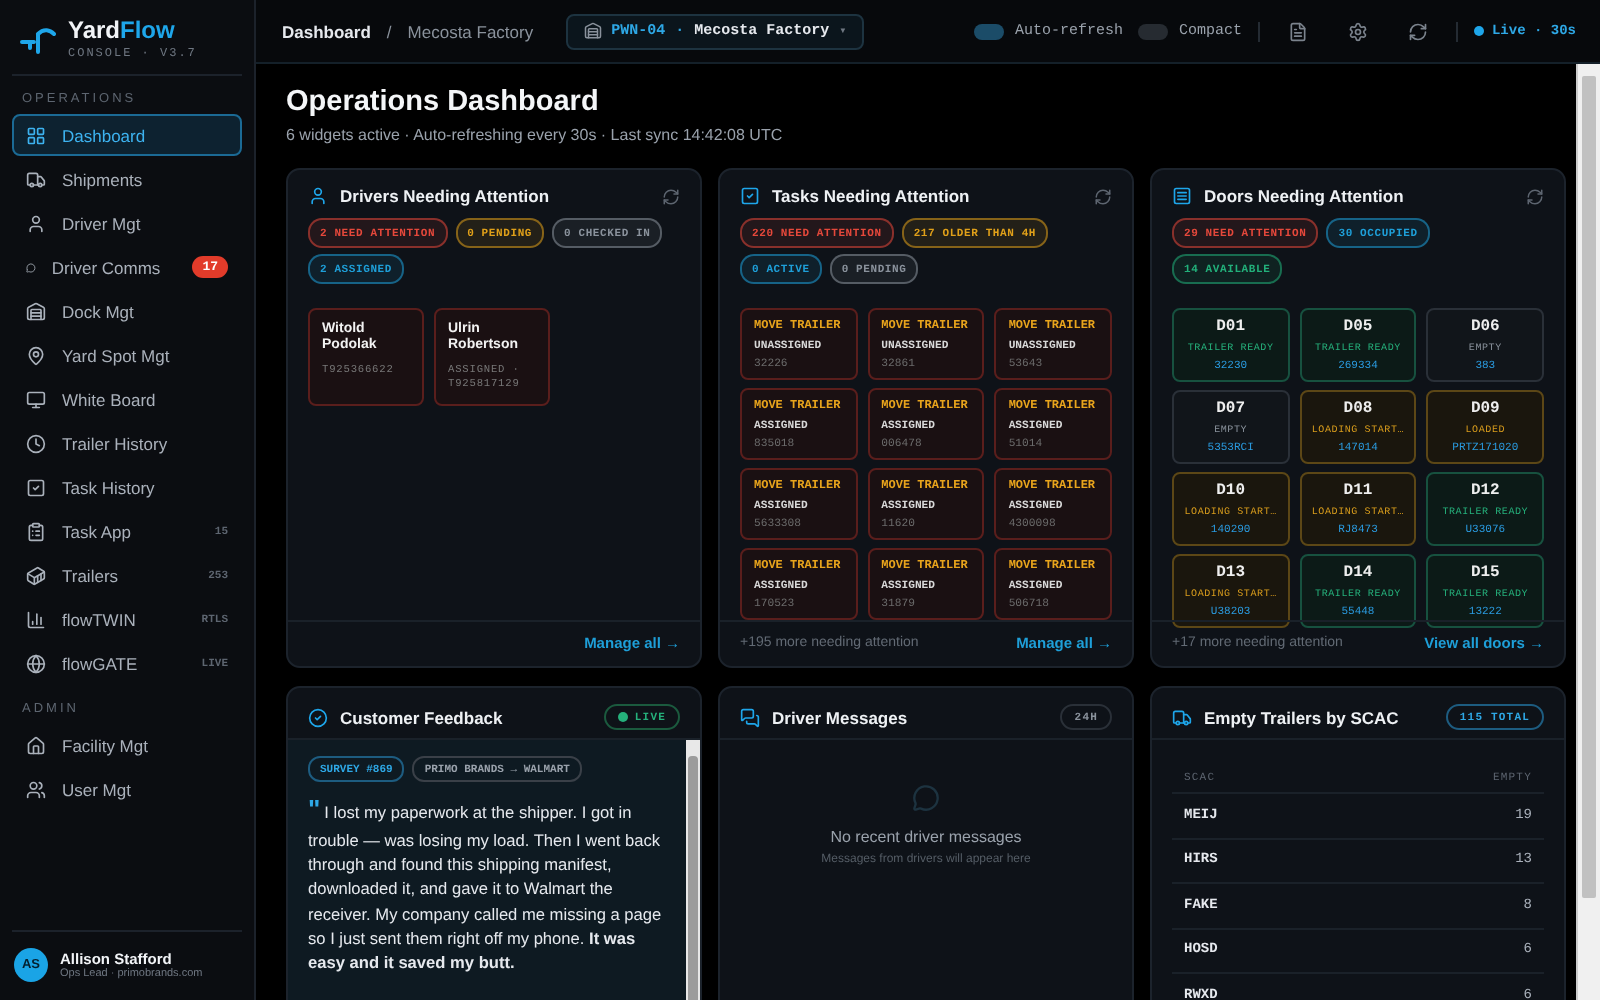  What do you see at coordinates (1305, 196) in the screenshot?
I see `card-title: Doors Needing Attention` at bounding box center [1305, 196].